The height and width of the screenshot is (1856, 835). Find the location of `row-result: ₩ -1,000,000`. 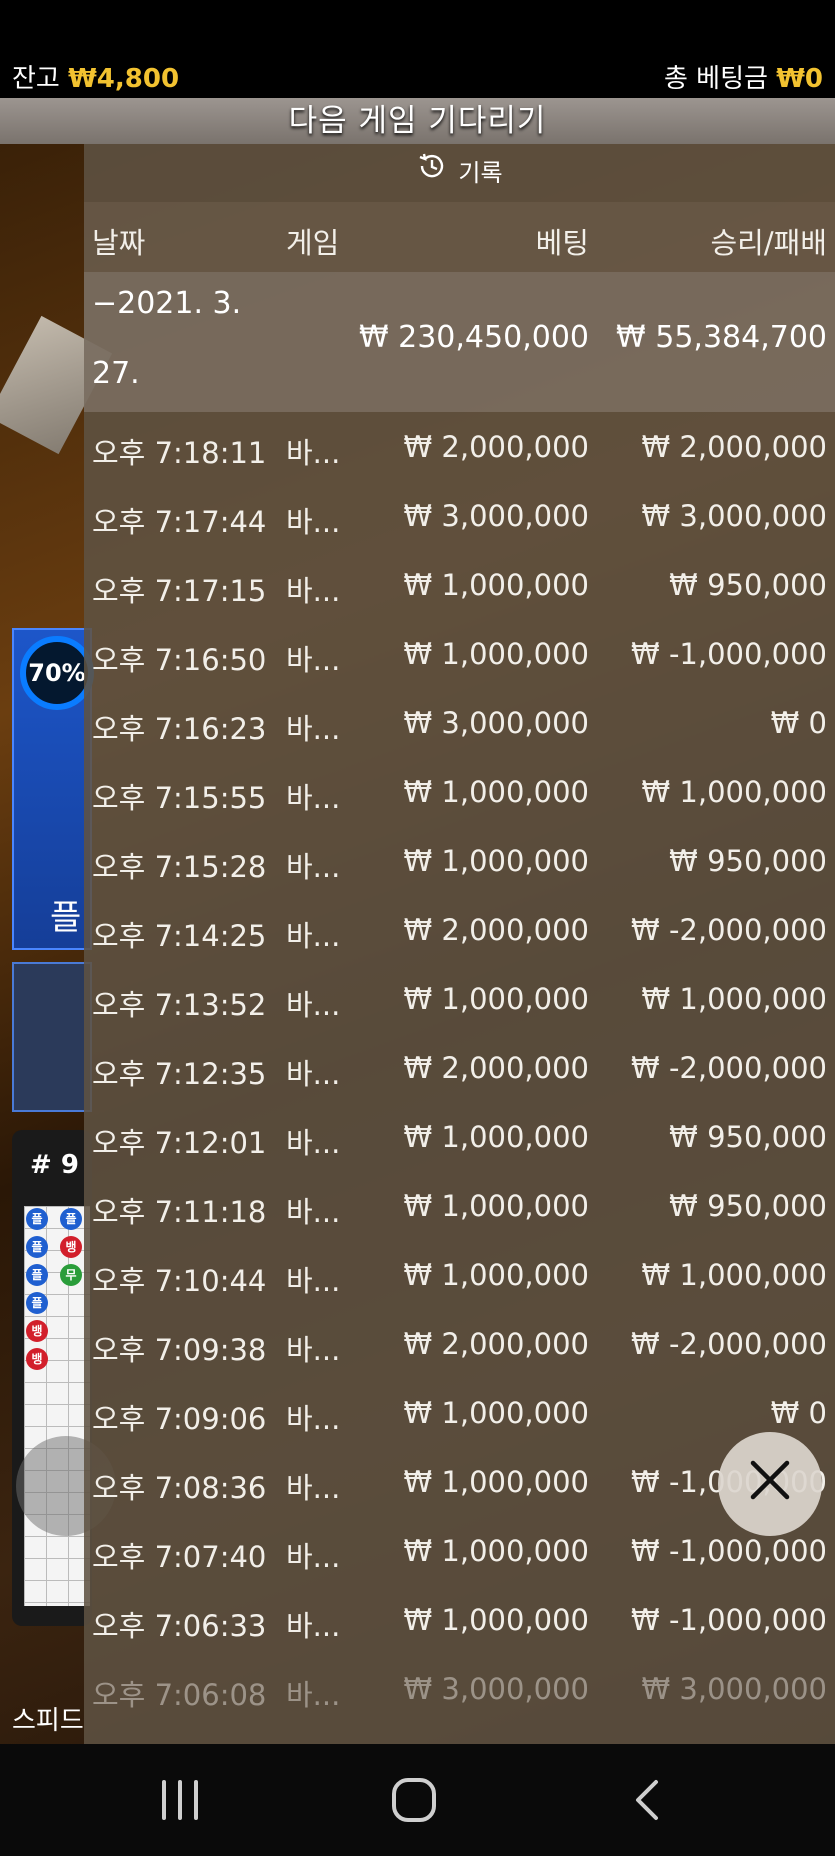

row-result: ₩ -1,000,000 is located at coordinates (729, 1620).